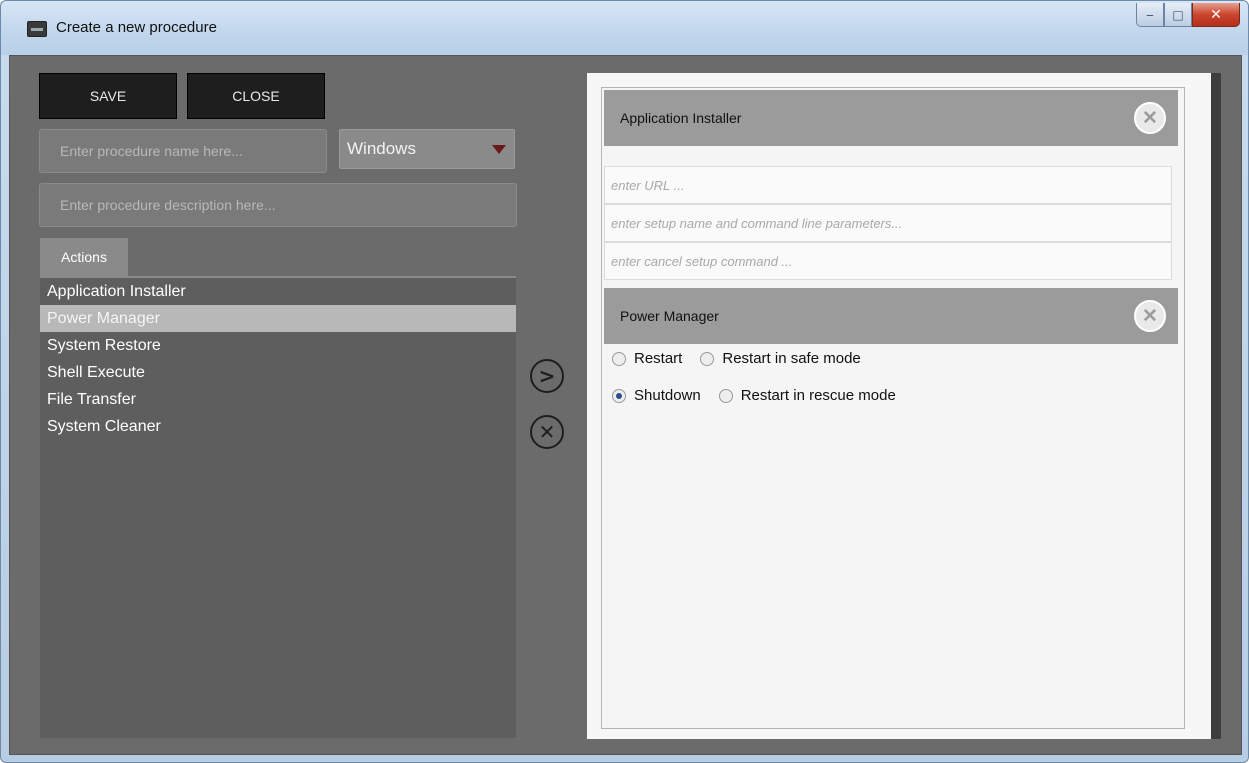 The height and width of the screenshot is (763, 1249). I want to click on list-item-power-manager: Power Manager, so click(278, 318).